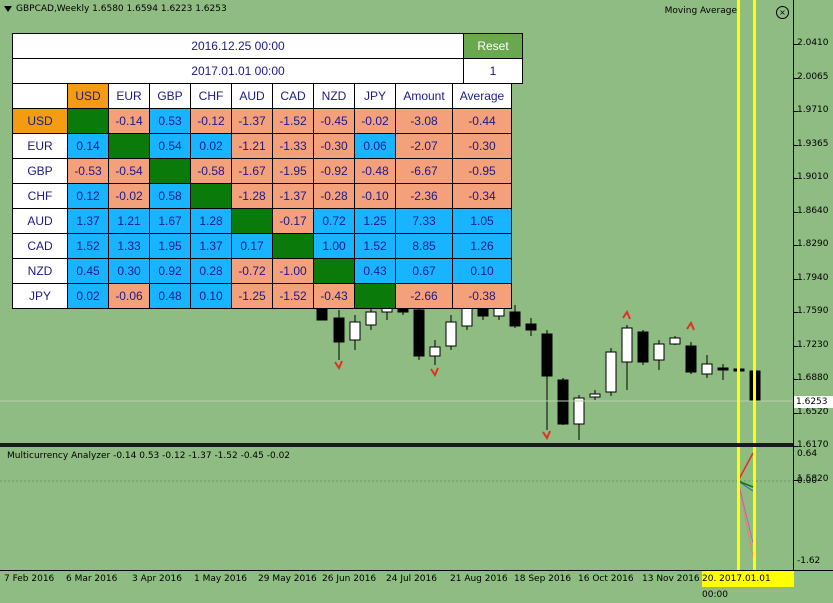 The image size is (833, 603). Describe the element at coordinates (157, 579) in the screenshot. I see `time-tick-label: 3 Apr 2016` at that location.